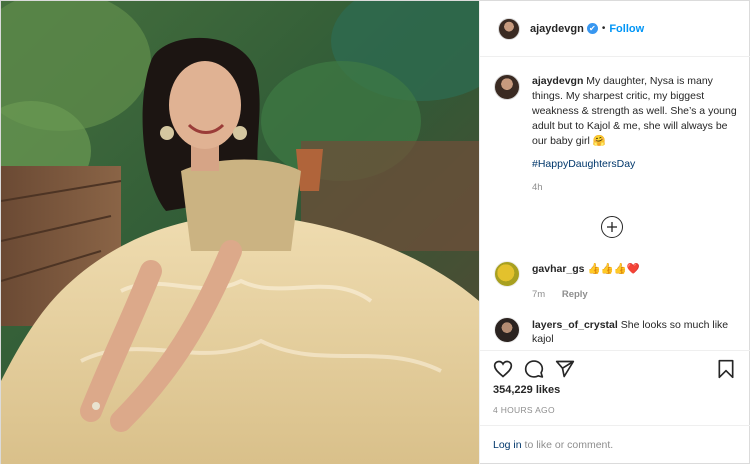  Describe the element at coordinates (557, 81) in the screenshot. I see `caption-username: ajaydevgn` at that location.